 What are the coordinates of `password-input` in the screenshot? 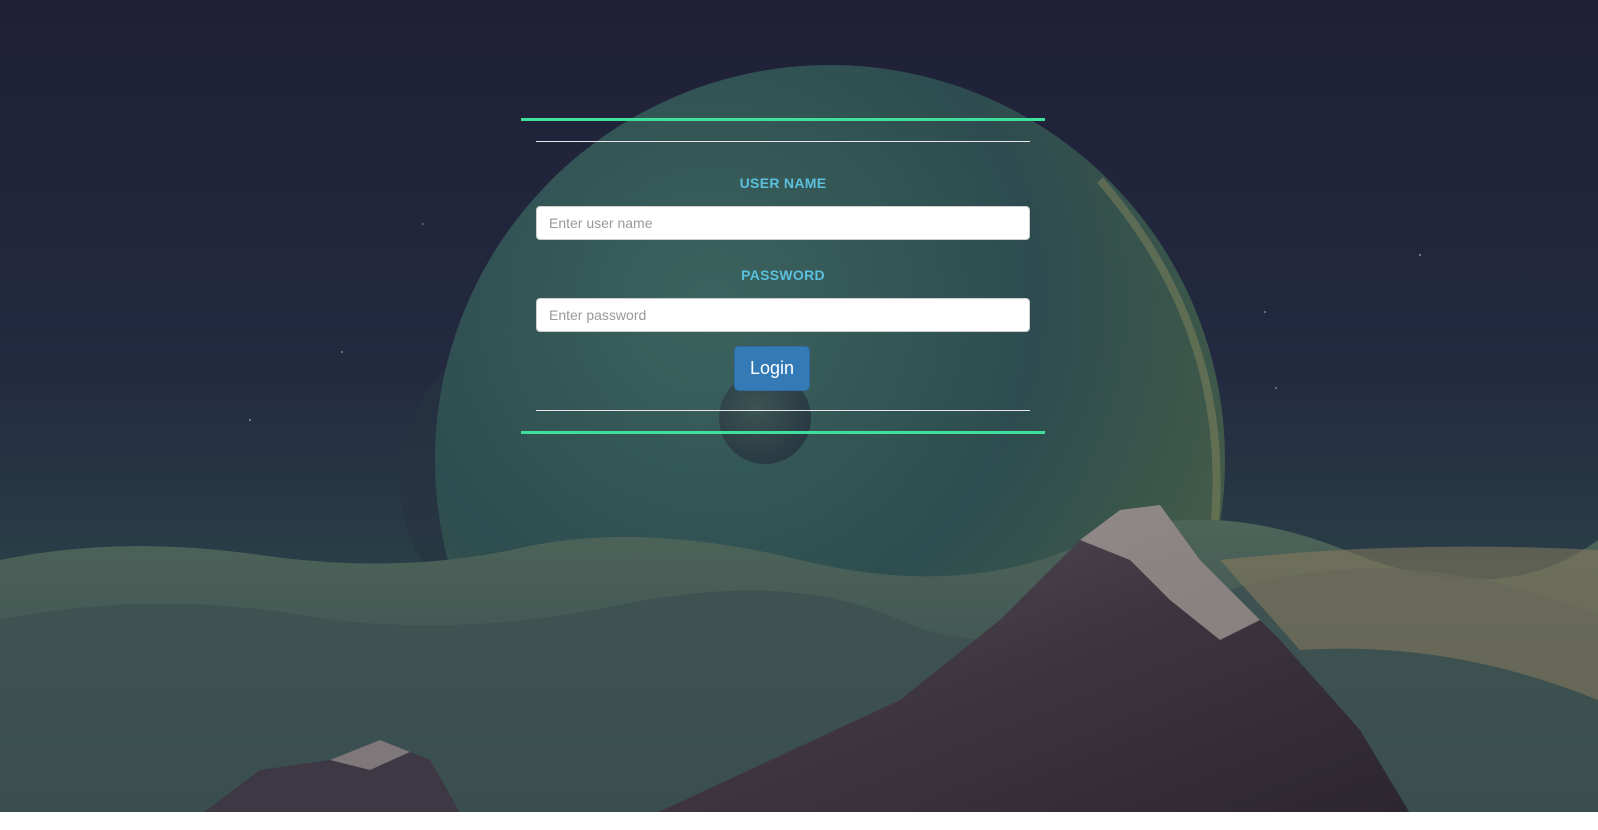 It's located at (783, 315).